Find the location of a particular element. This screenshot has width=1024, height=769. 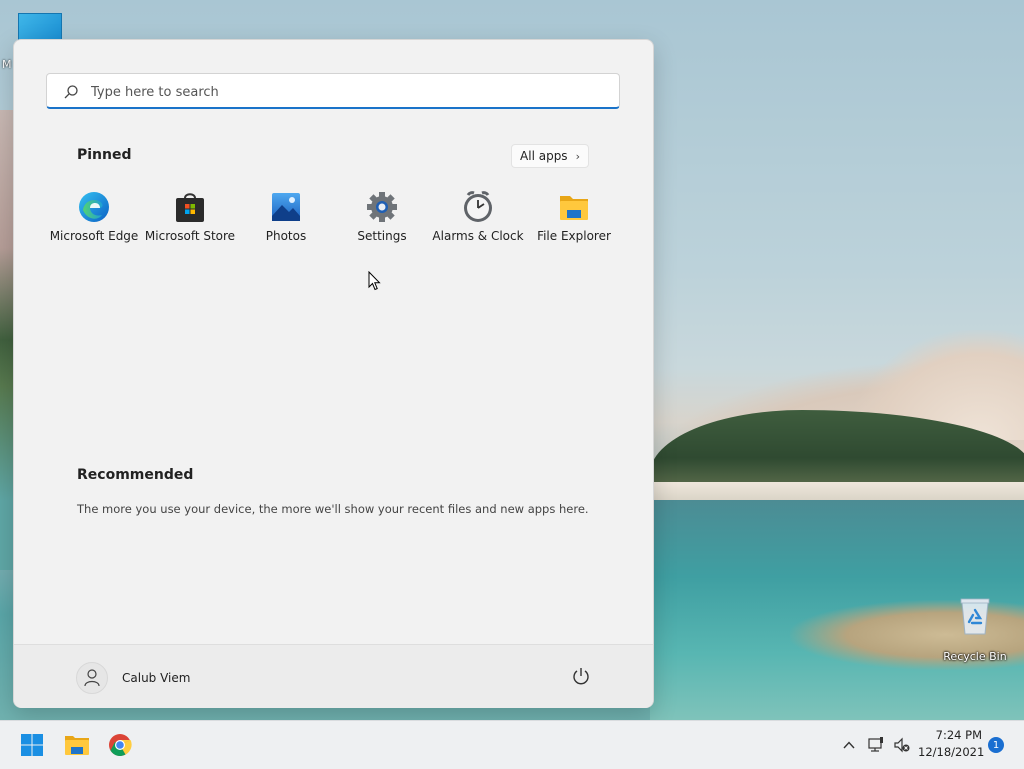

alarm-clock-icon is located at coordinates (478, 206).